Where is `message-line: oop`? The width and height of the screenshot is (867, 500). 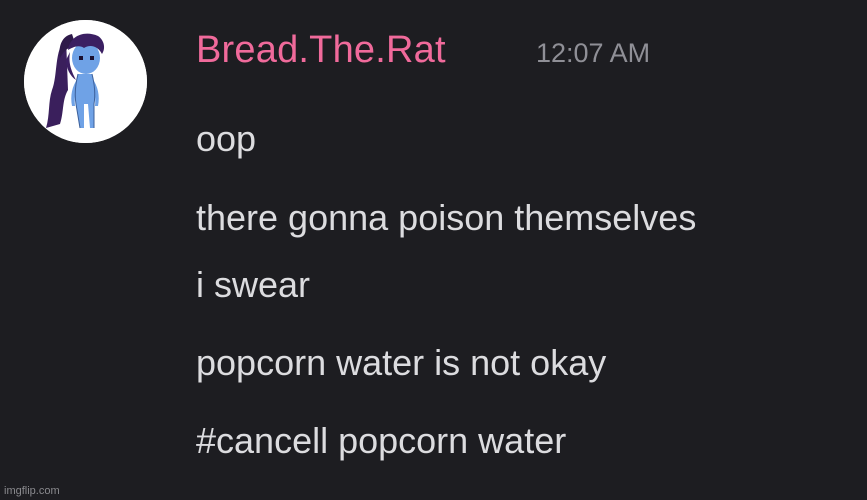 message-line: oop is located at coordinates (226, 138).